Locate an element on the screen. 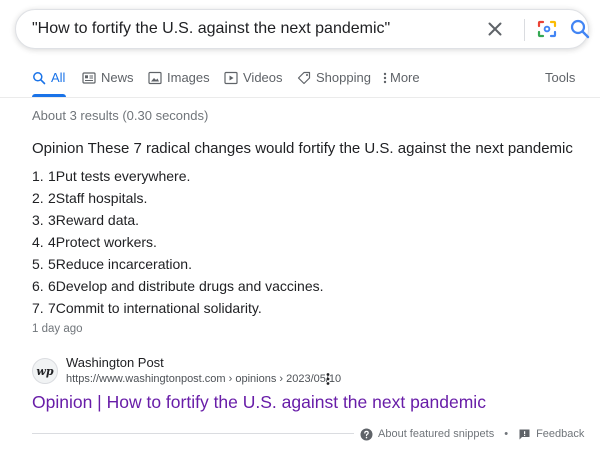 Image resolution: width=600 pixels, height=453 pixels. tab-news: News is located at coordinates (108, 83).